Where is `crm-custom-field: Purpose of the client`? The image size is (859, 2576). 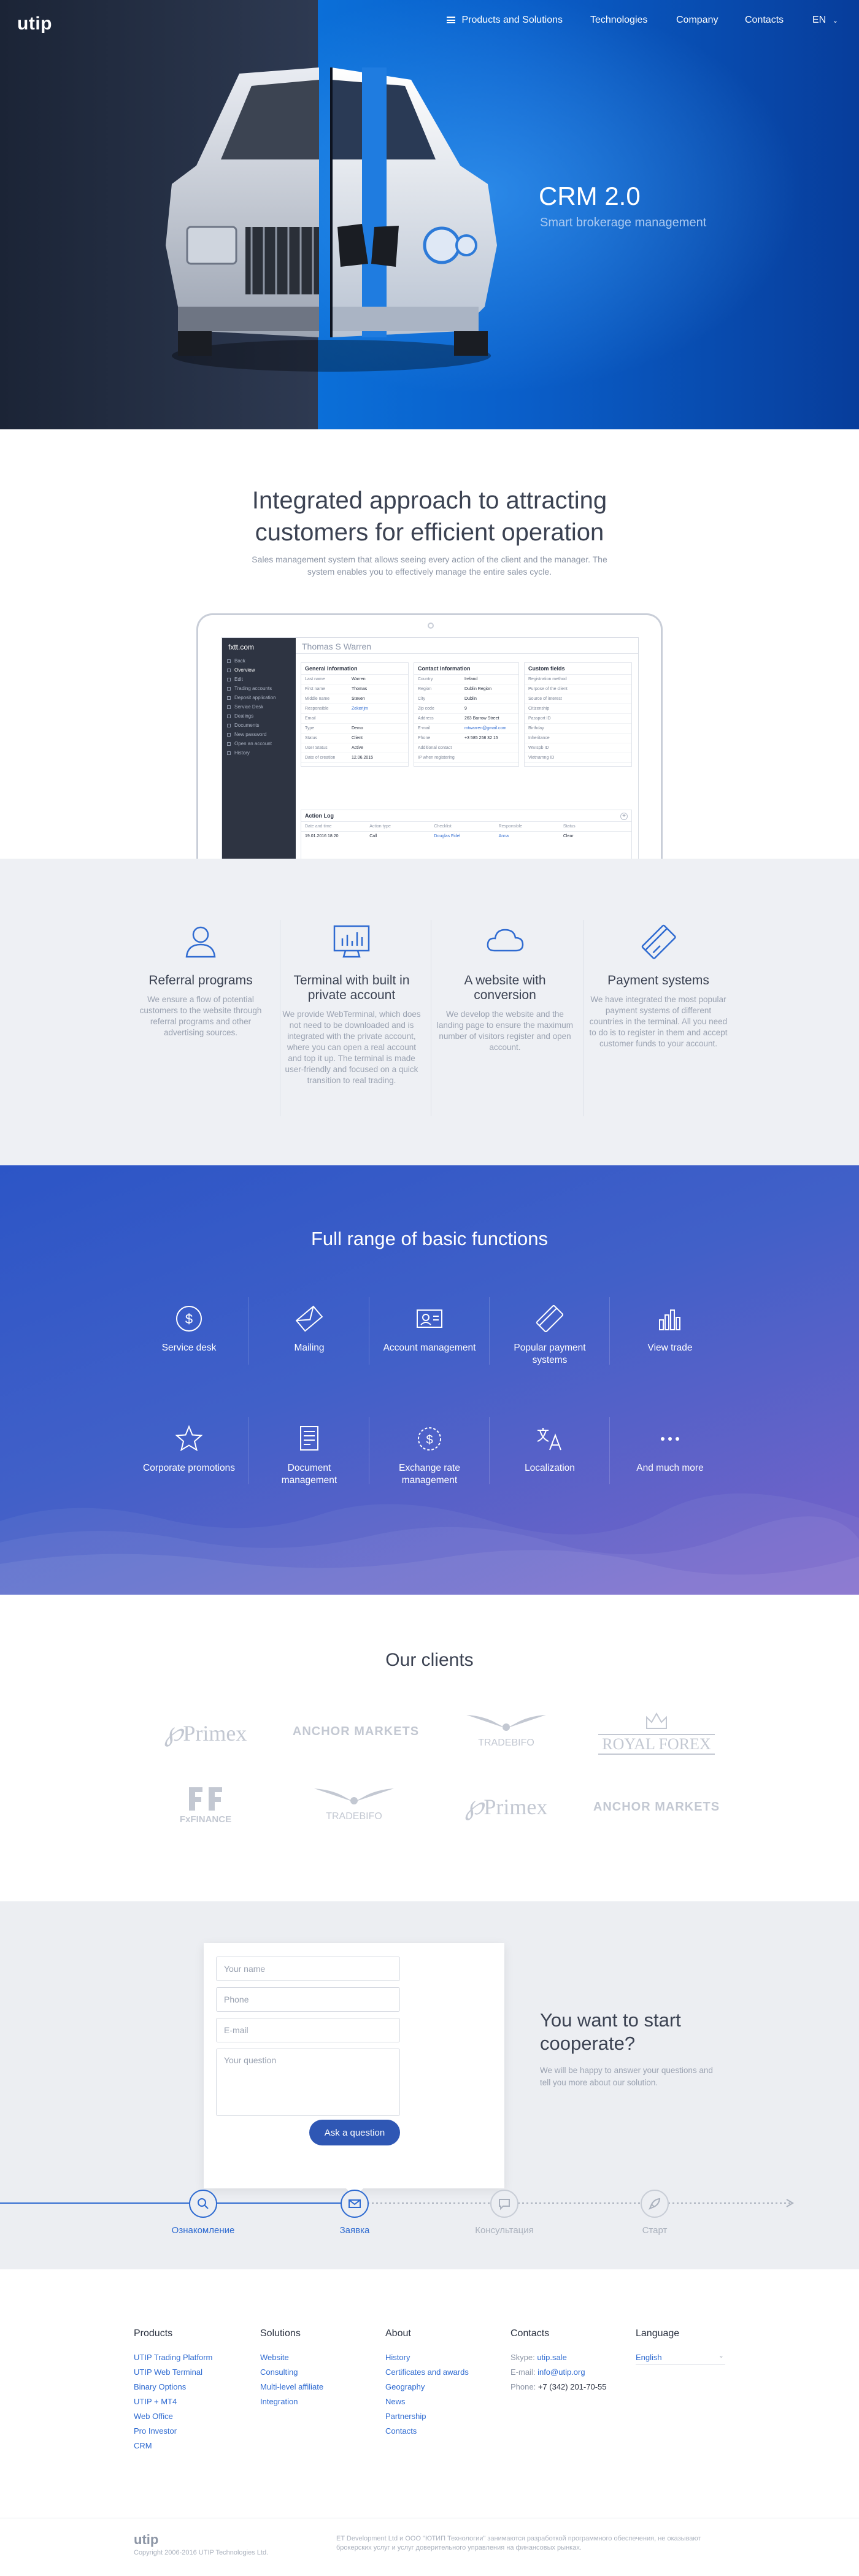 crm-custom-field: Purpose of the client is located at coordinates (578, 689).